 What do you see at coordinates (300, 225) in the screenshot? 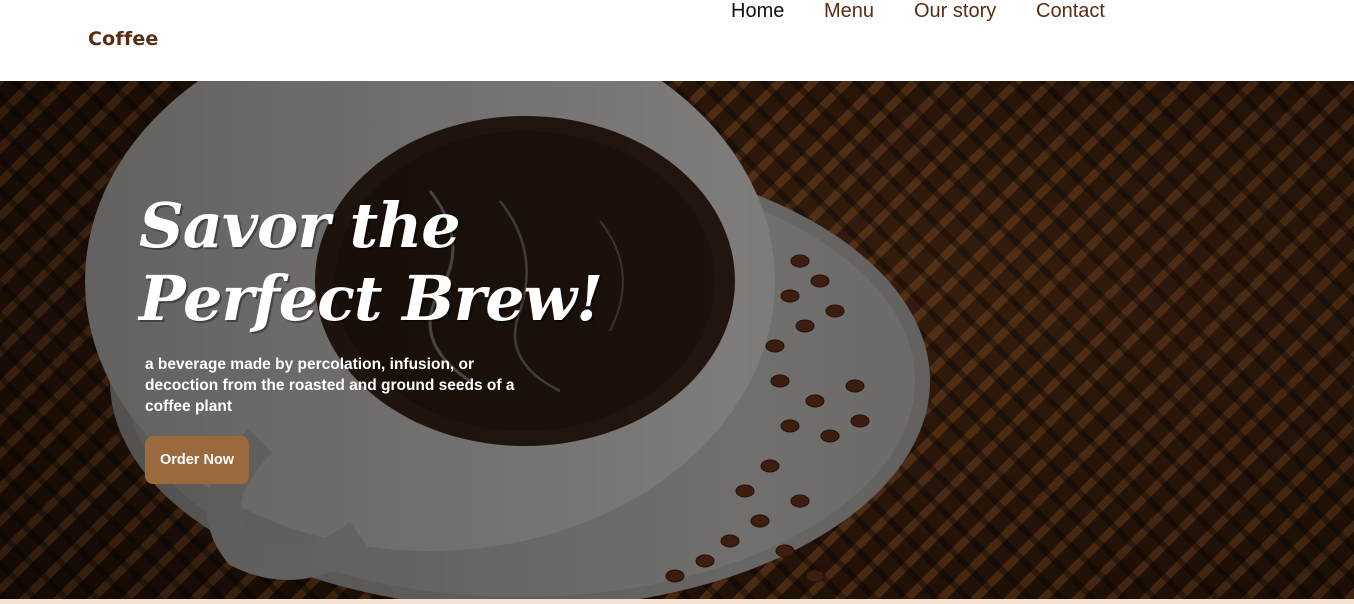
I see `hero-title-line-1: Savor the` at bounding box center [300, 225].